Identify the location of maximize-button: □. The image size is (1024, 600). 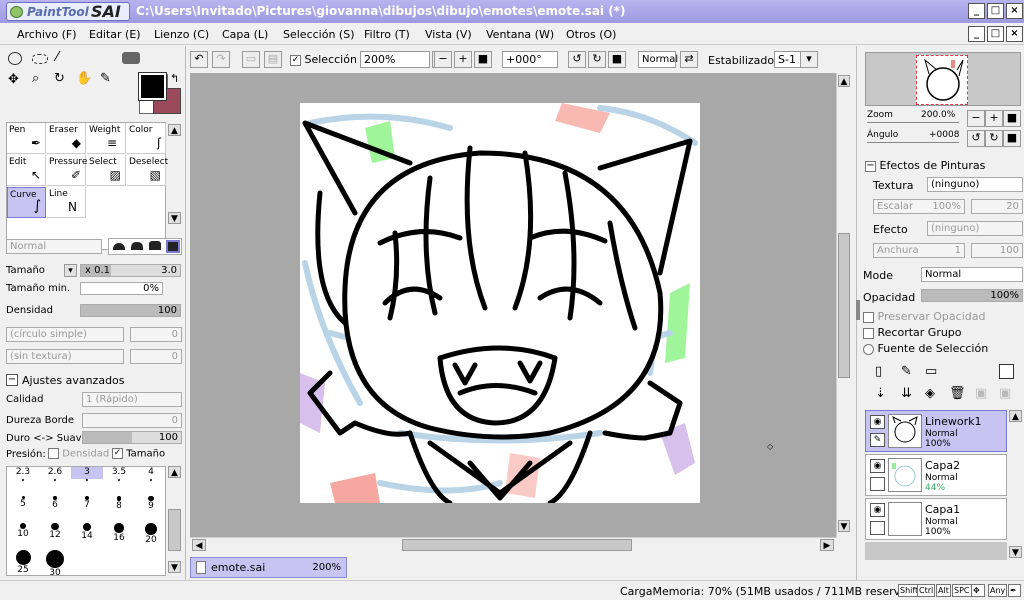
(995, 11).